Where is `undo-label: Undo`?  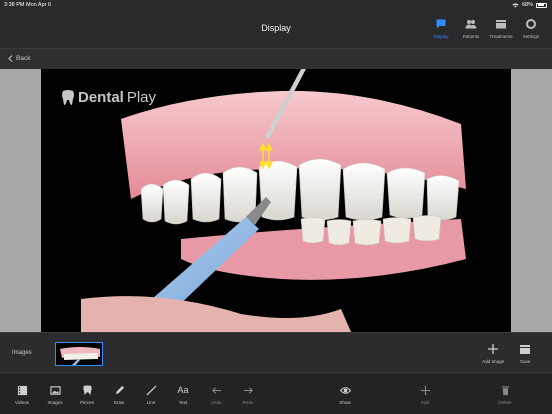
undo-label: Undo is located at coordinates (216, 402).